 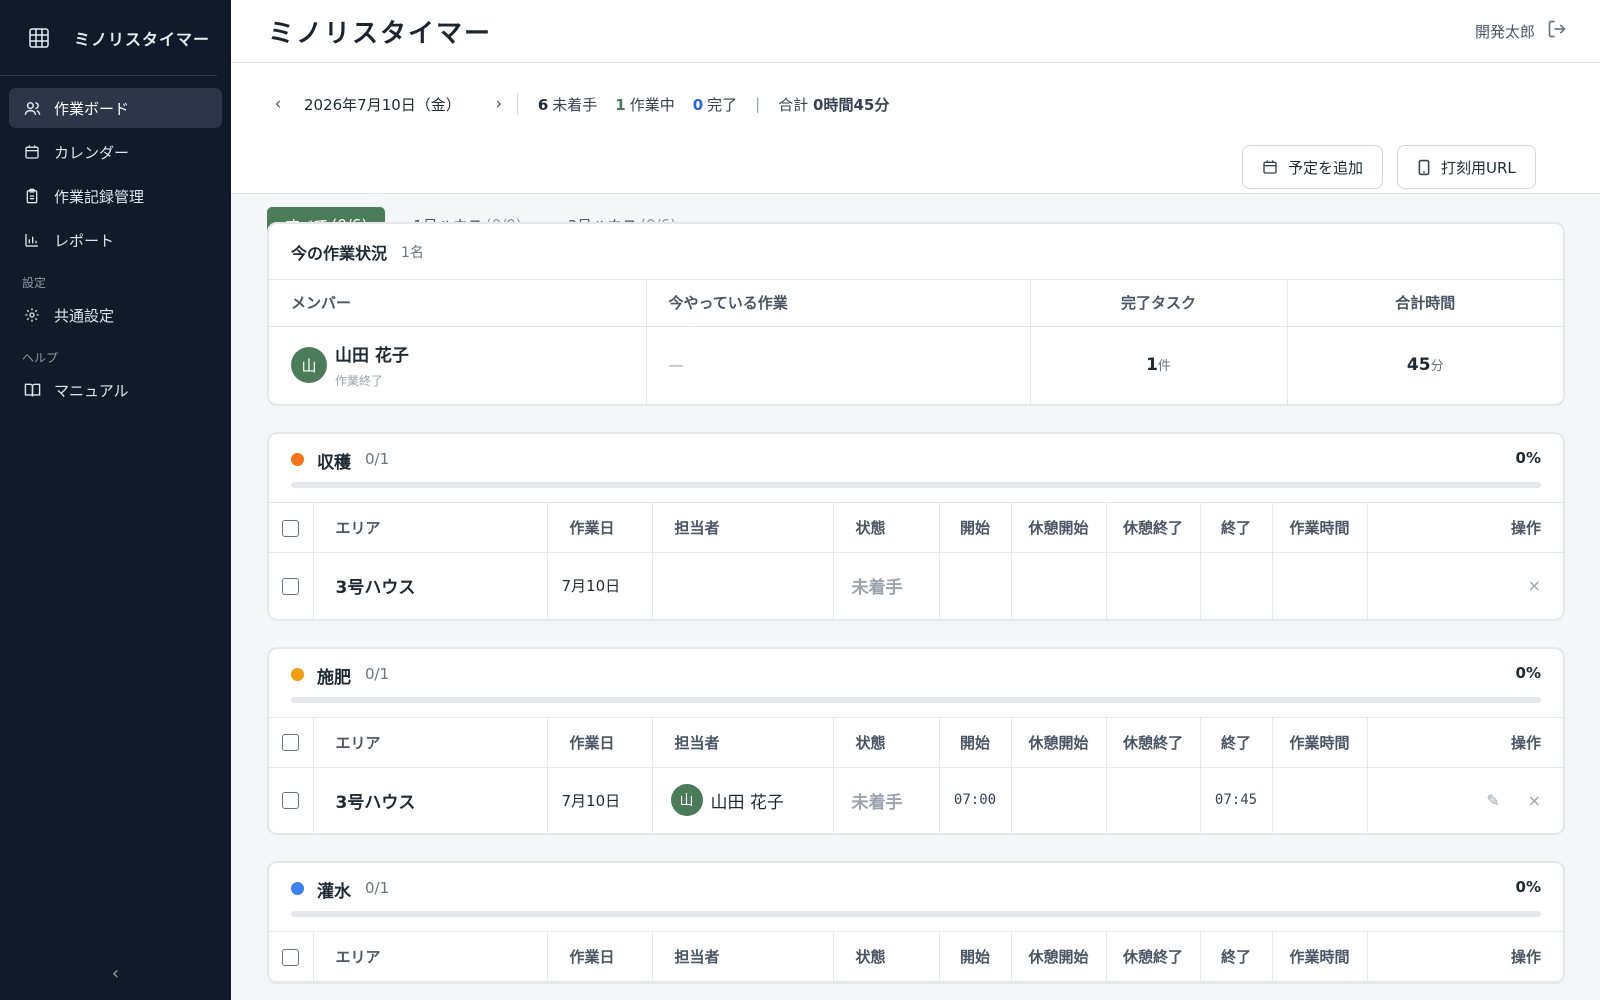 I want to click on current-task: —, so click(x=838, y=365).